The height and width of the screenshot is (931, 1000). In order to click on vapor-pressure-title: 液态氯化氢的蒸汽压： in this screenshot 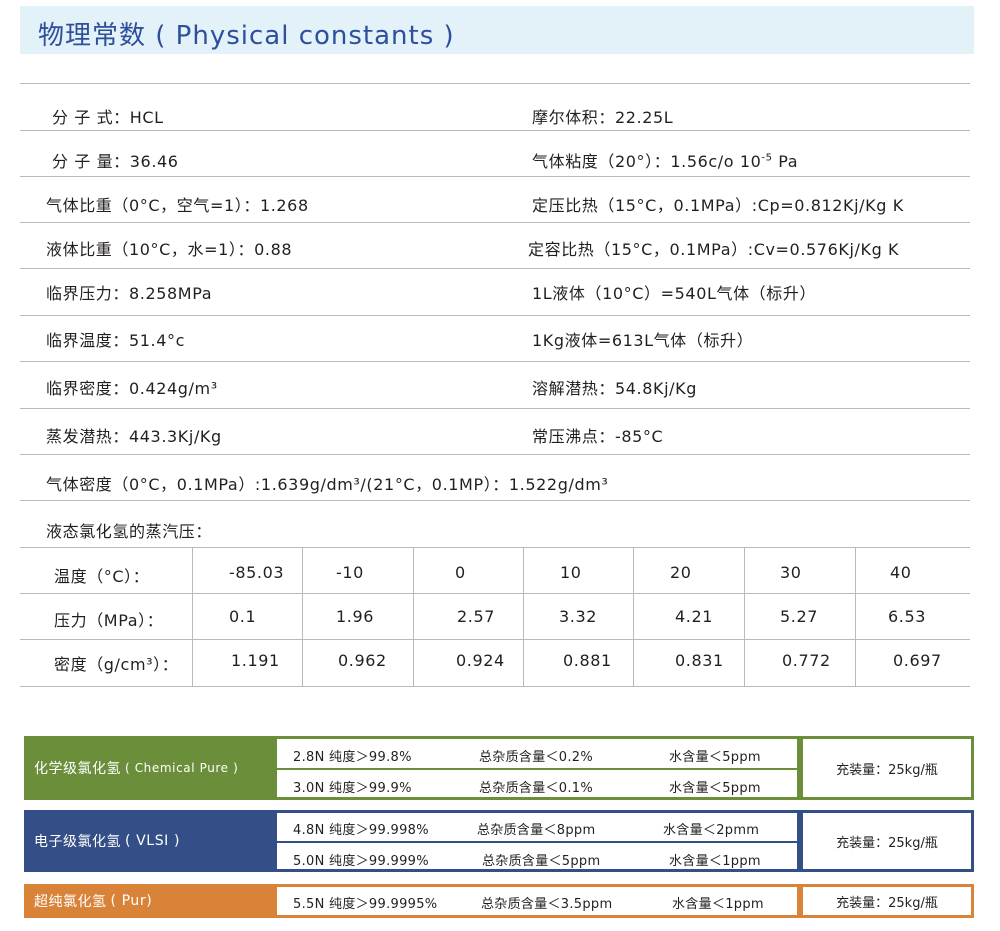, I will do `click(129, 531)`.